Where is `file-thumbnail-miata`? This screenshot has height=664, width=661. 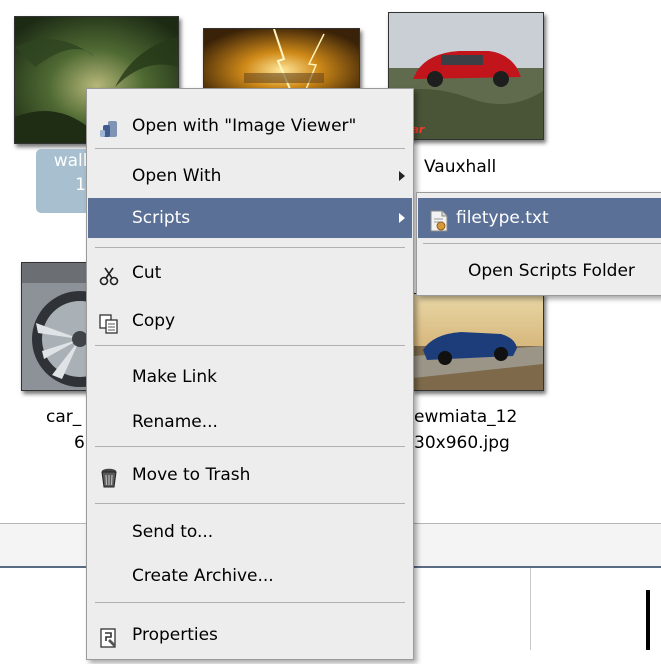
file-thumbnail-miata is located at coordinates (478, 342).